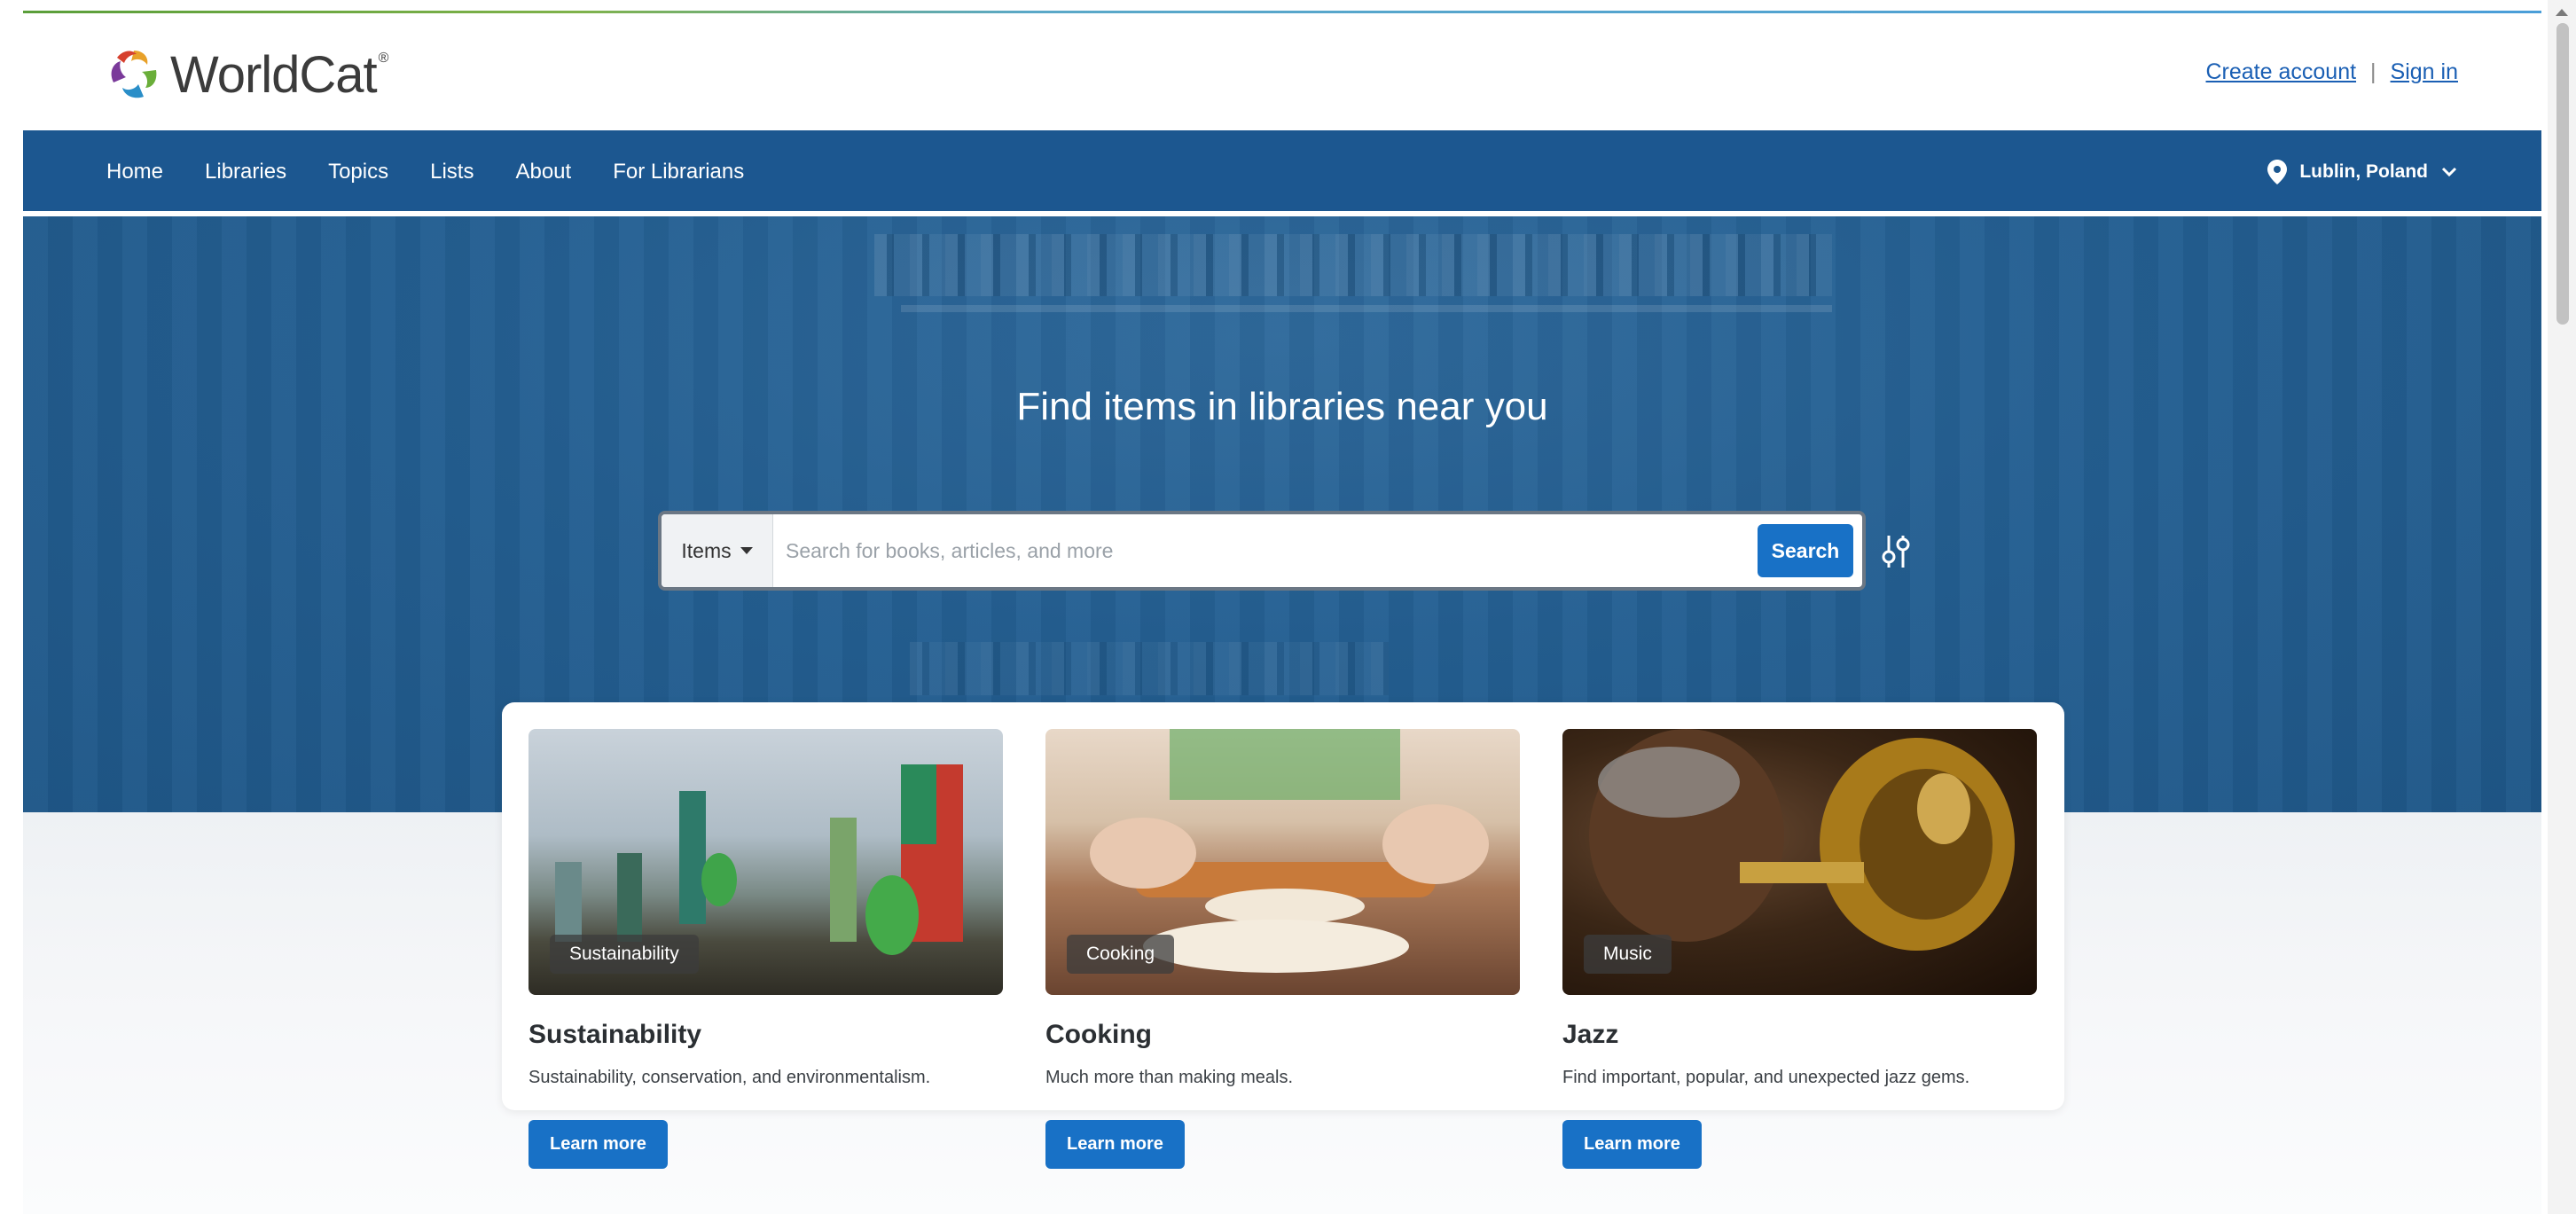 Image resolution: width=2576 pixels, height=1214 pixels. I want to click on search-type-dropdown: Items, so click(717, 550).